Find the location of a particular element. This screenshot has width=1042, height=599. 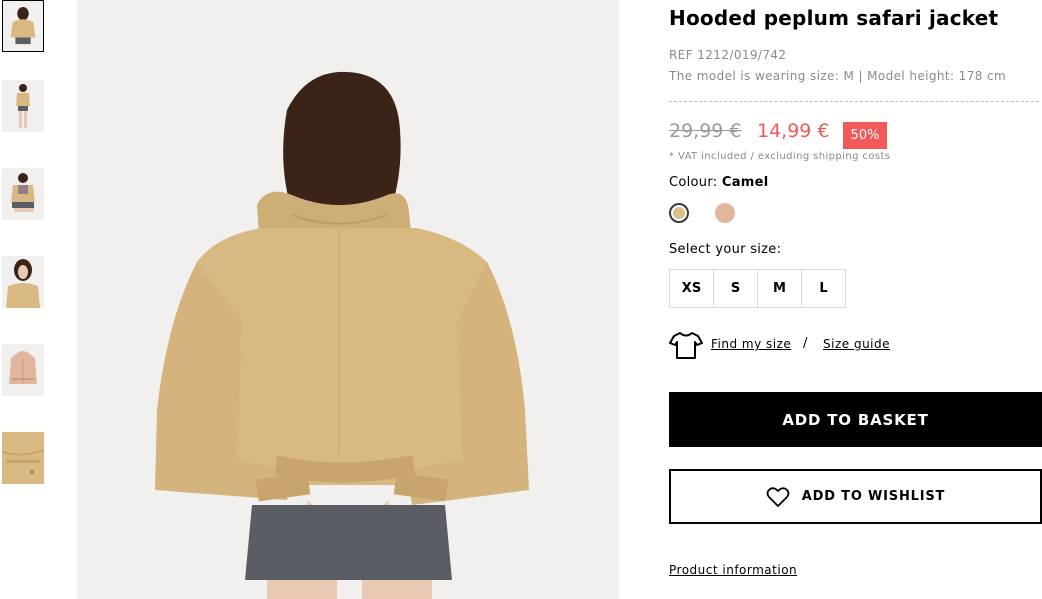

find-my-size-link: Find my size is located at coordinates (751, 344).